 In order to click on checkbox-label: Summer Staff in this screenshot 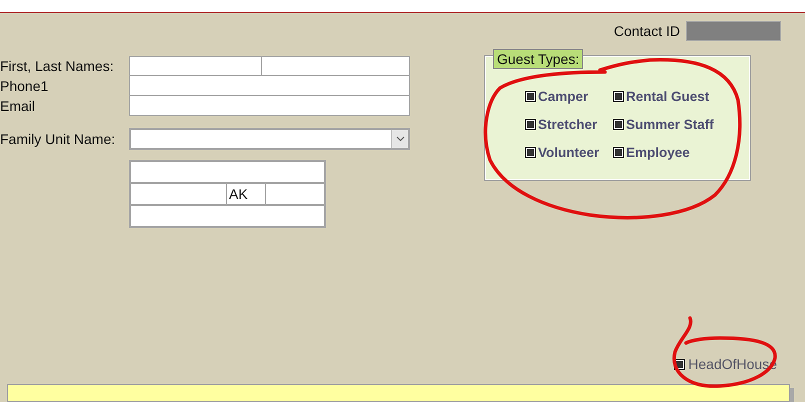, I will do `click(670, 124)`.